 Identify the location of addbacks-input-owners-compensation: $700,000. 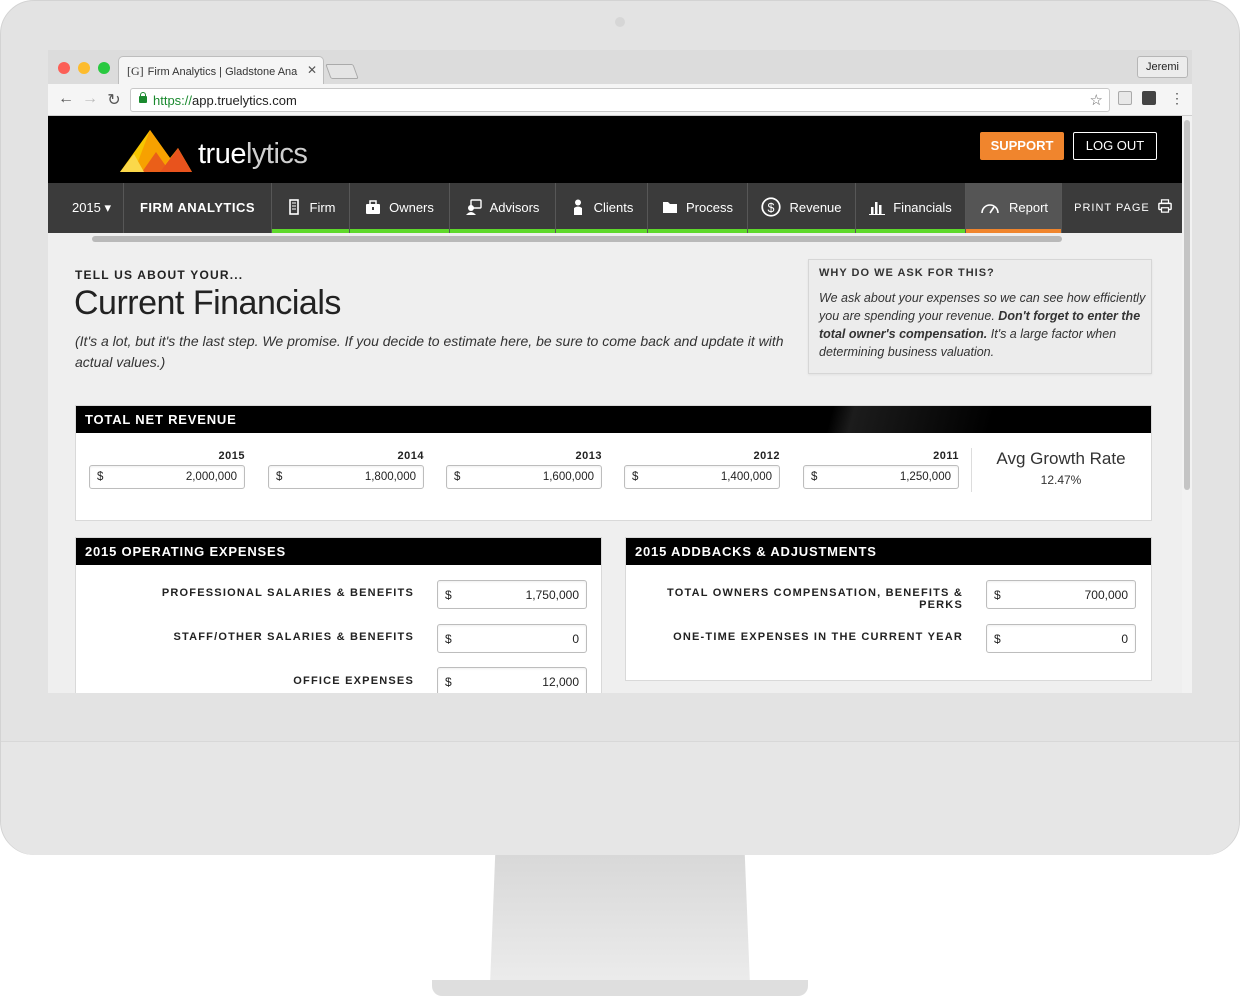
(1061, 594).